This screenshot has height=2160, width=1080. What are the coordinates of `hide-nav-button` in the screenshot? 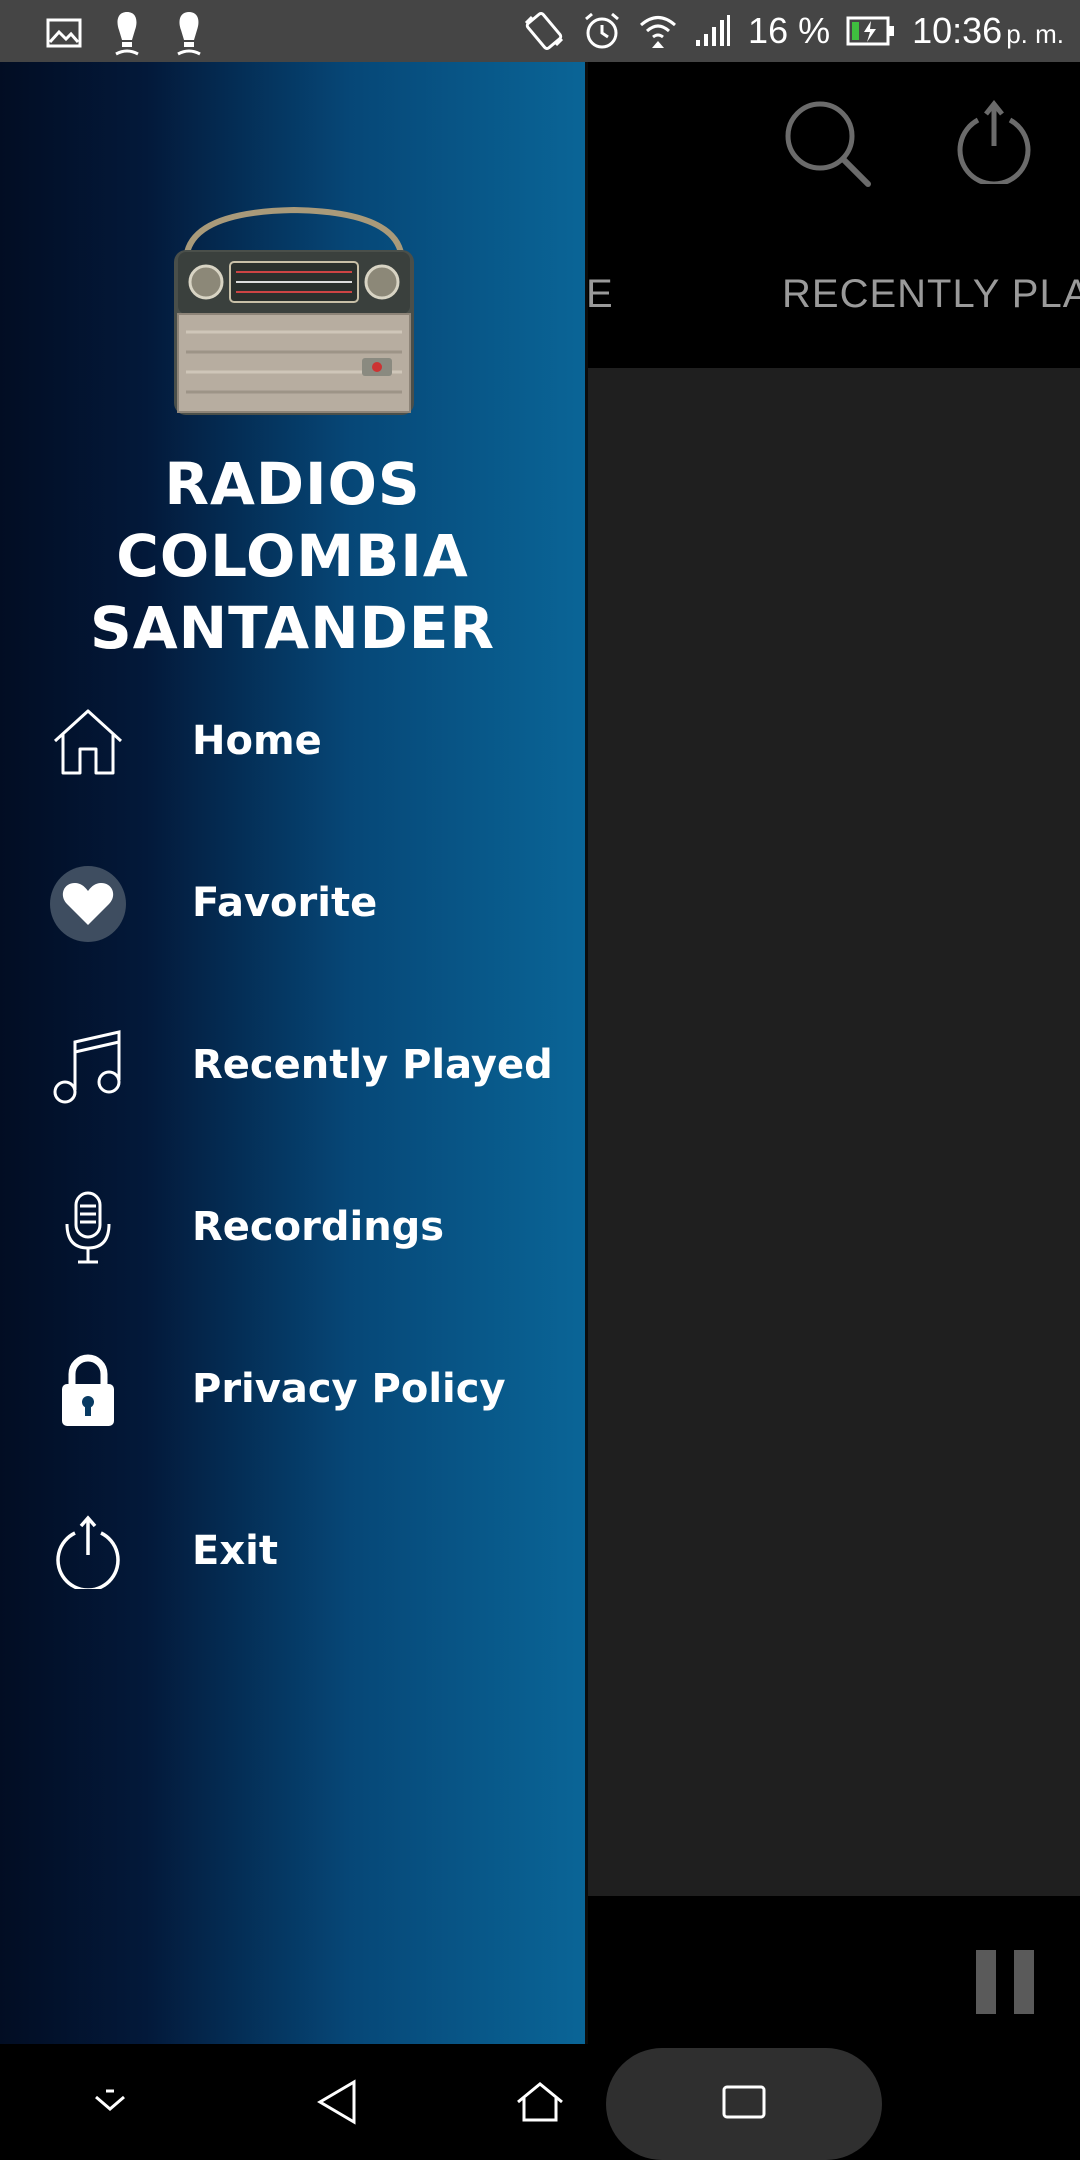 It's located at (110, 2102).